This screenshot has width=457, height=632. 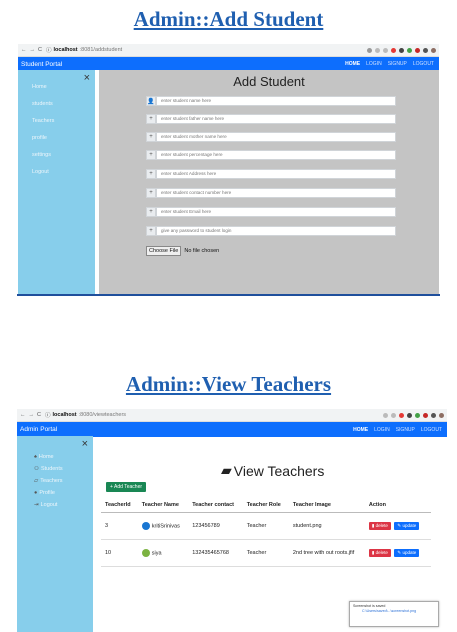 What do you see at coordinates (85, 415) in the screenshot?
I see `address-bar: ⓘ localhost:8080/viewteachers` at bounding box center [85, 415].